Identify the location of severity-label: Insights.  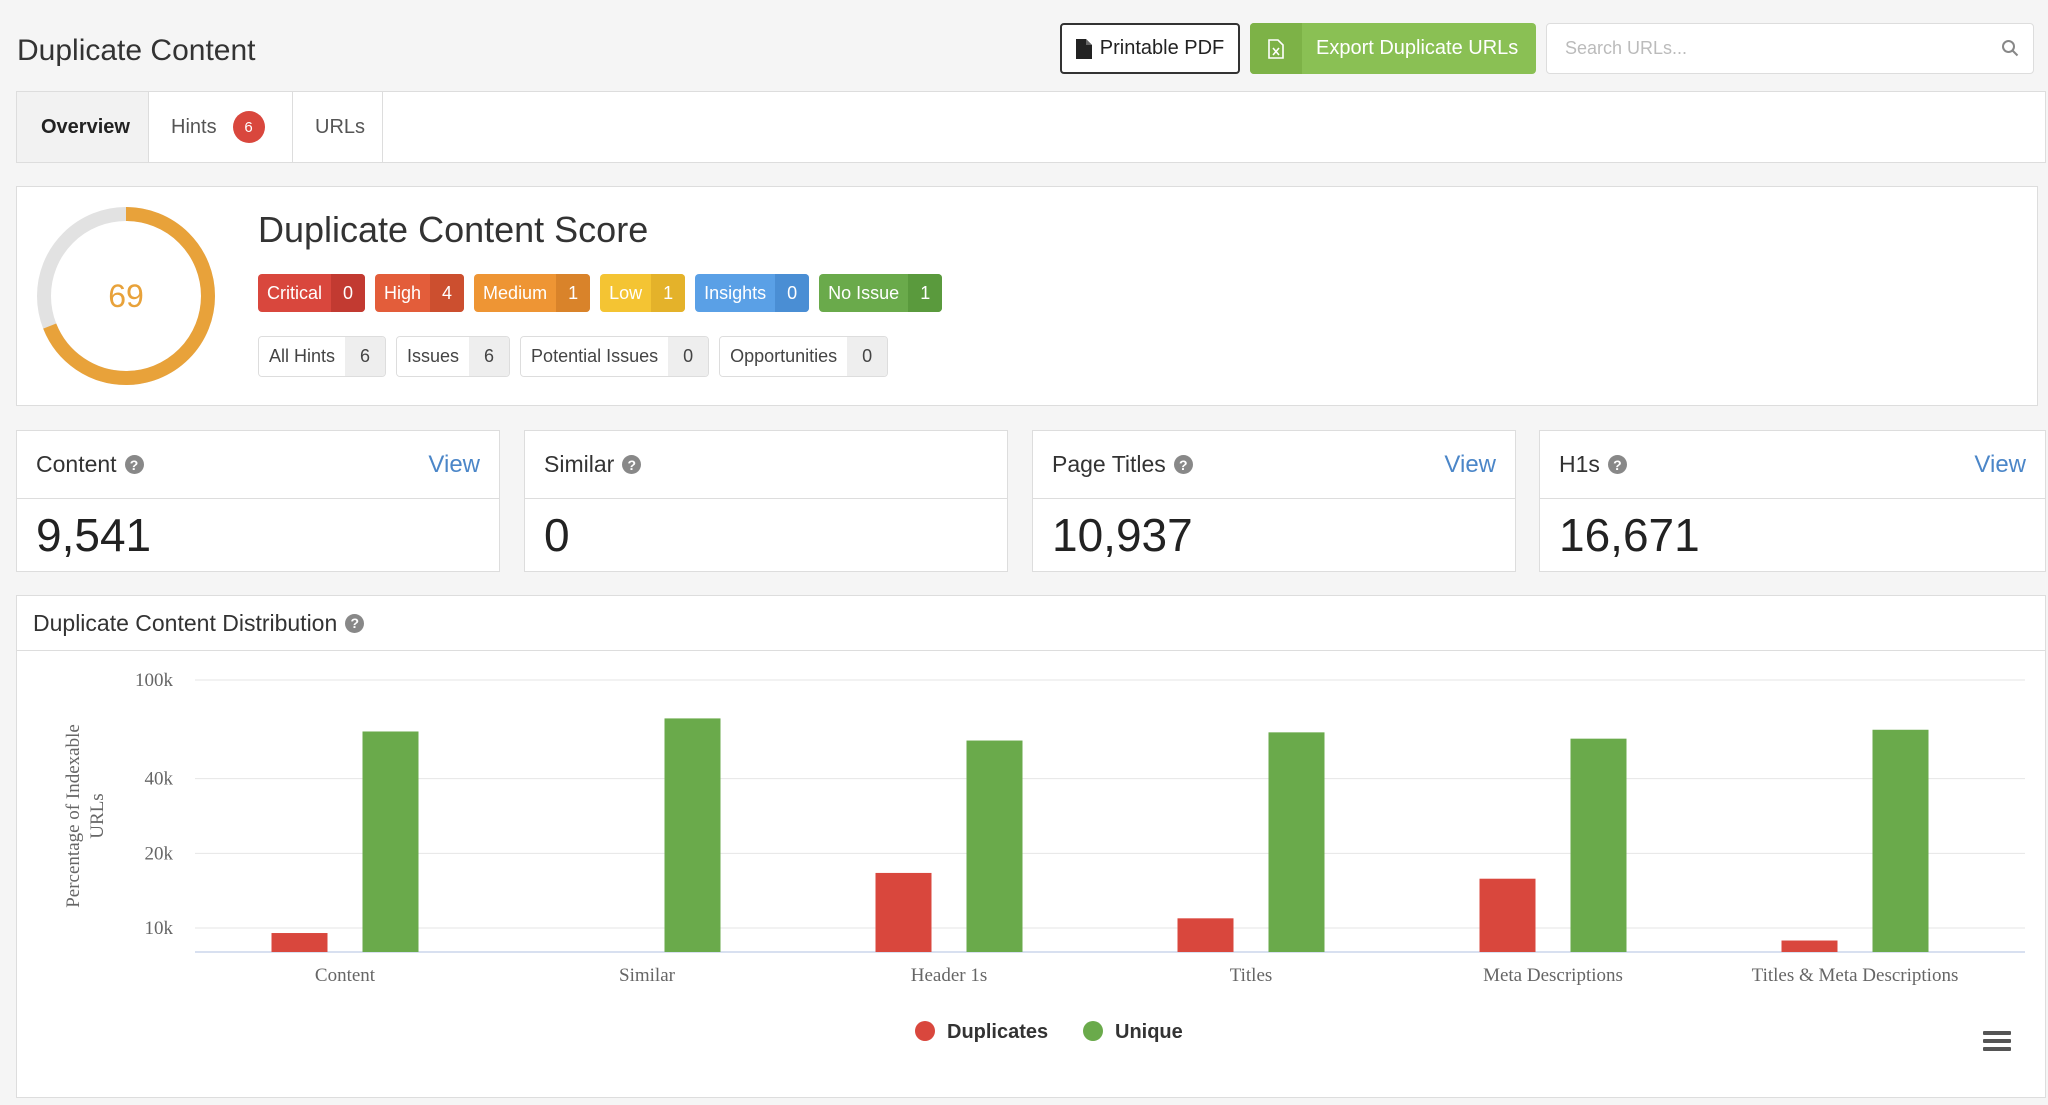
(735, 292).